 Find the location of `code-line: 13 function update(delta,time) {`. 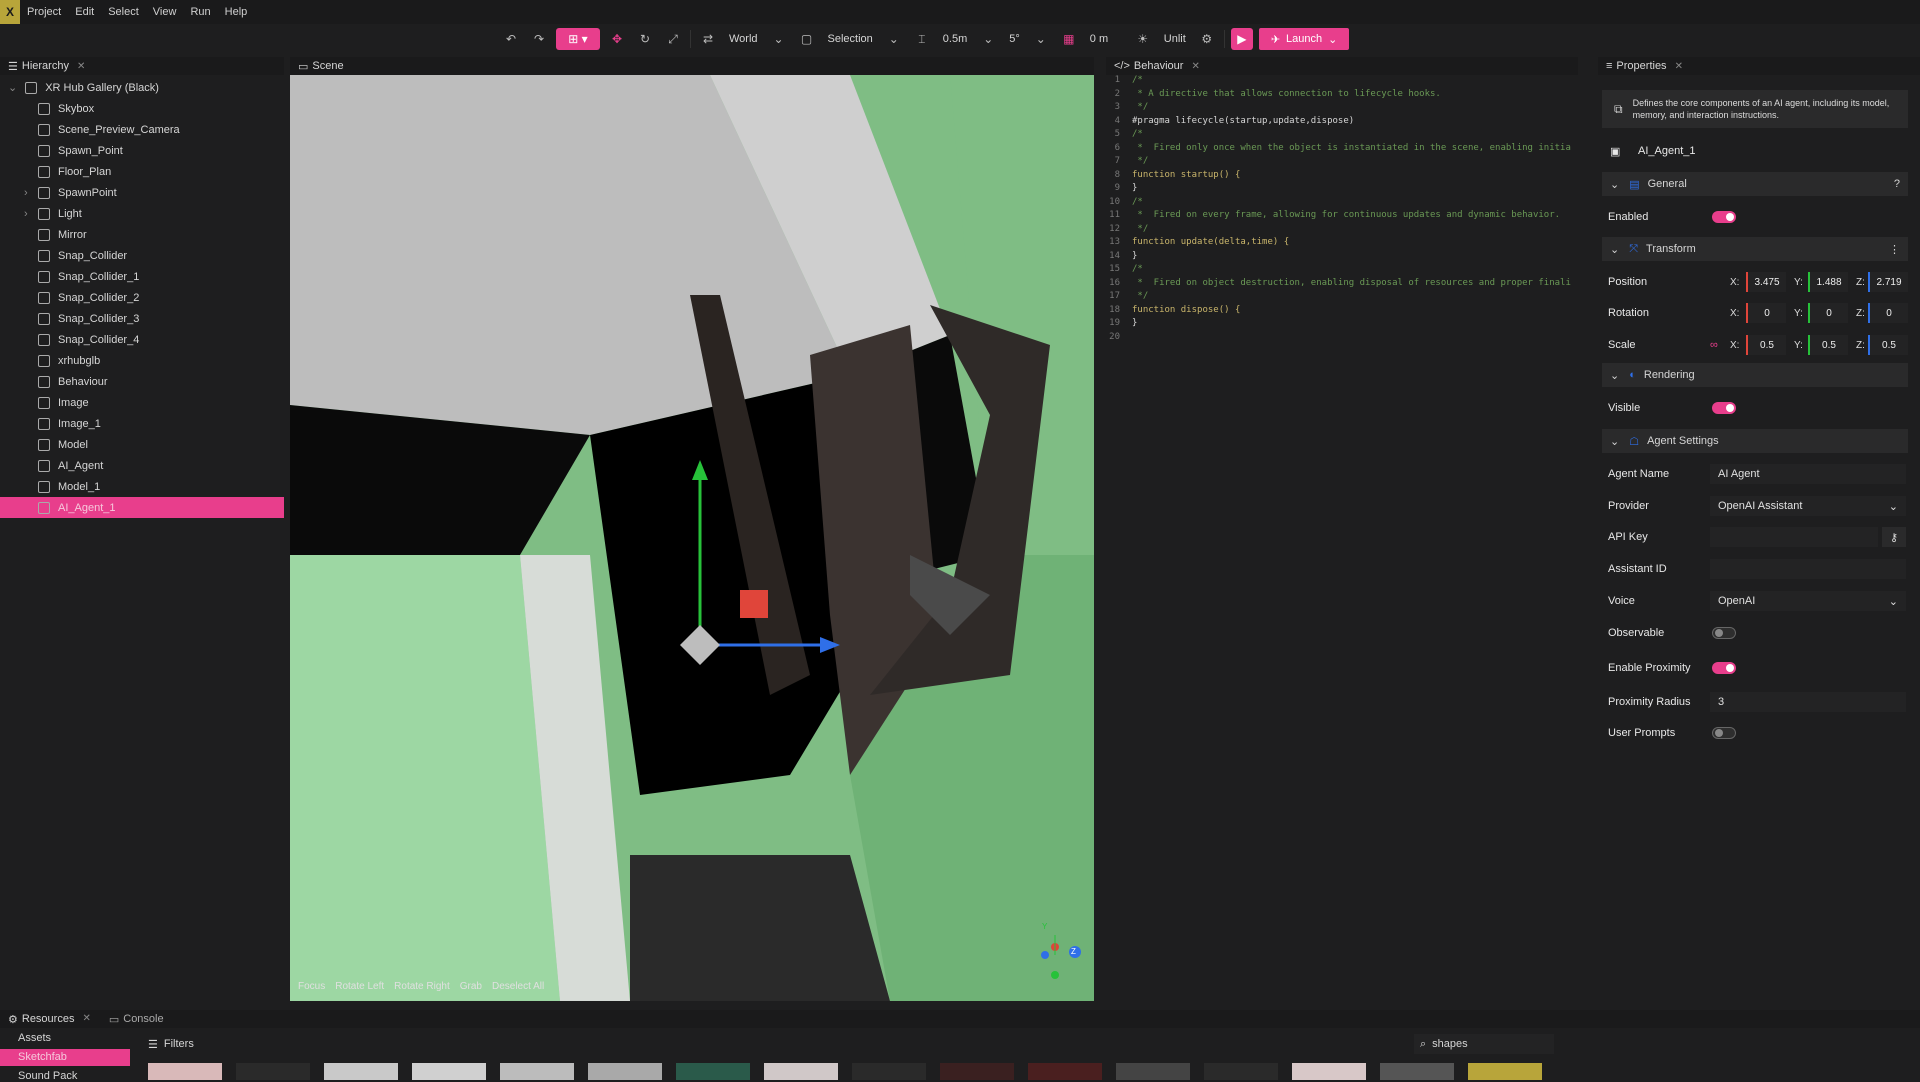

code-line: 13 function update(delta,time) { is located at coordinates (1342, 244).